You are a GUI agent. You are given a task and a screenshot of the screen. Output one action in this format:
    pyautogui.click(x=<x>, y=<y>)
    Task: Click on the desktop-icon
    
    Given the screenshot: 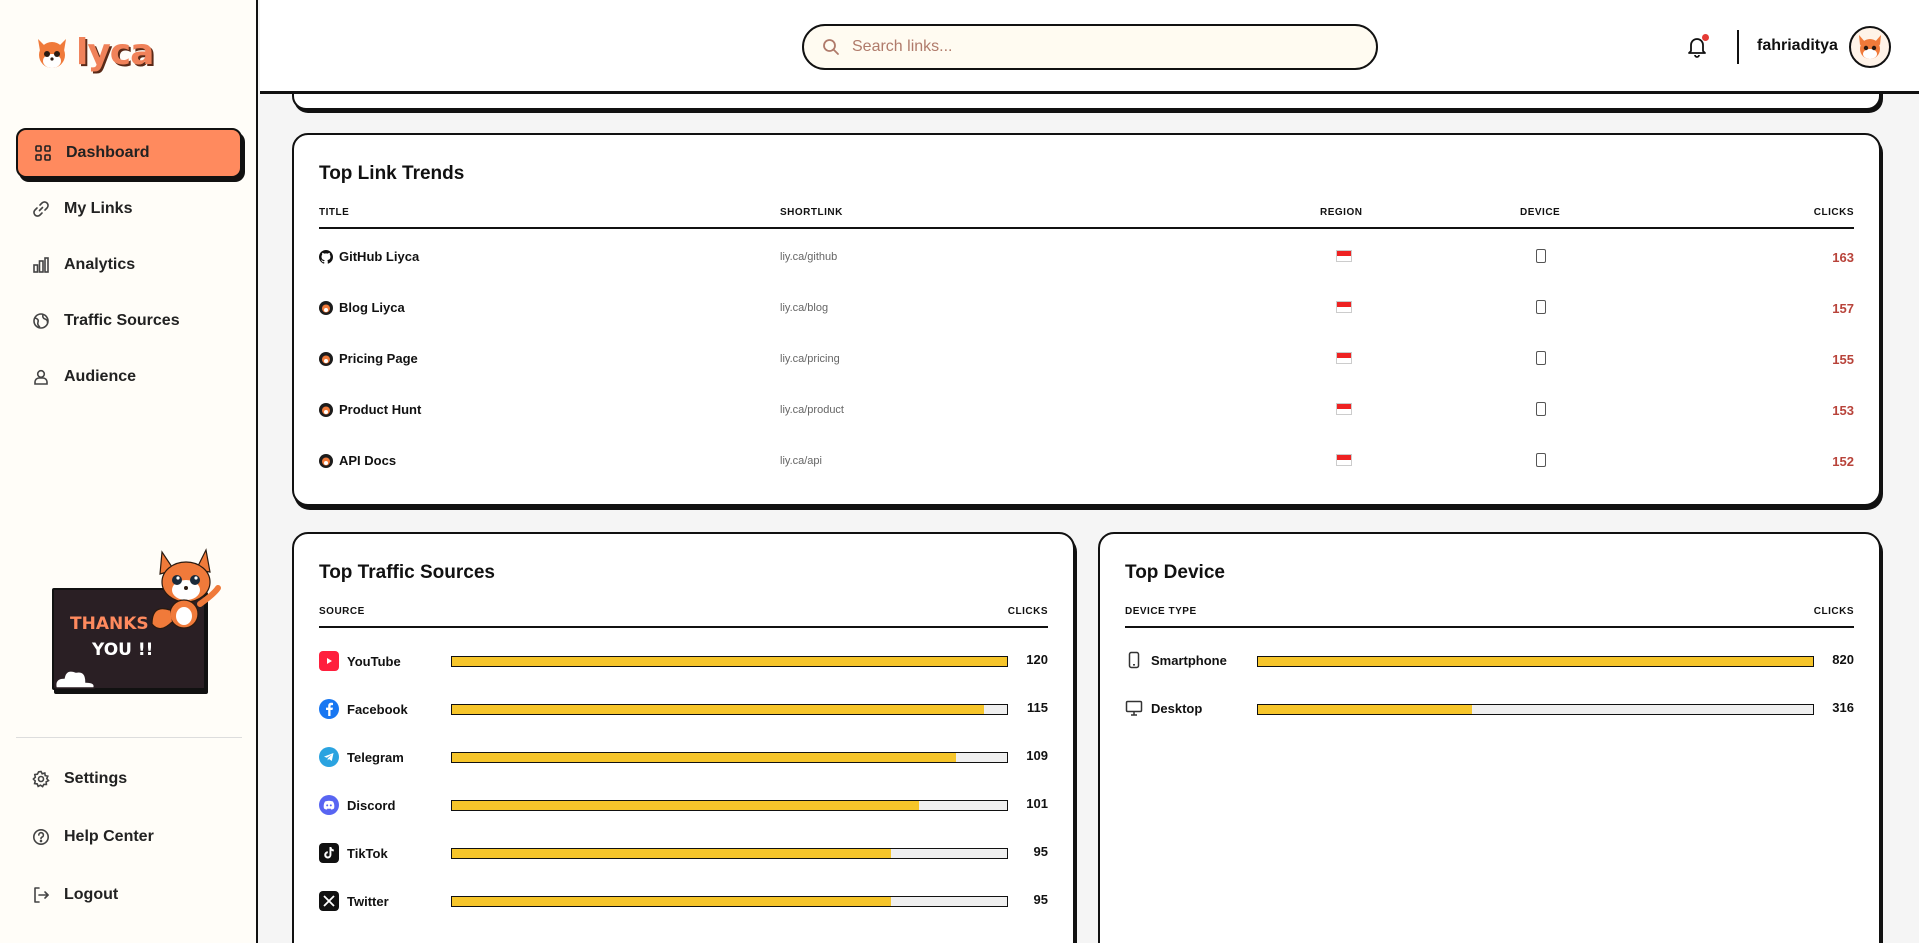 What is the action you would take?
    pyautogui.click(x=1134, y=708)
    